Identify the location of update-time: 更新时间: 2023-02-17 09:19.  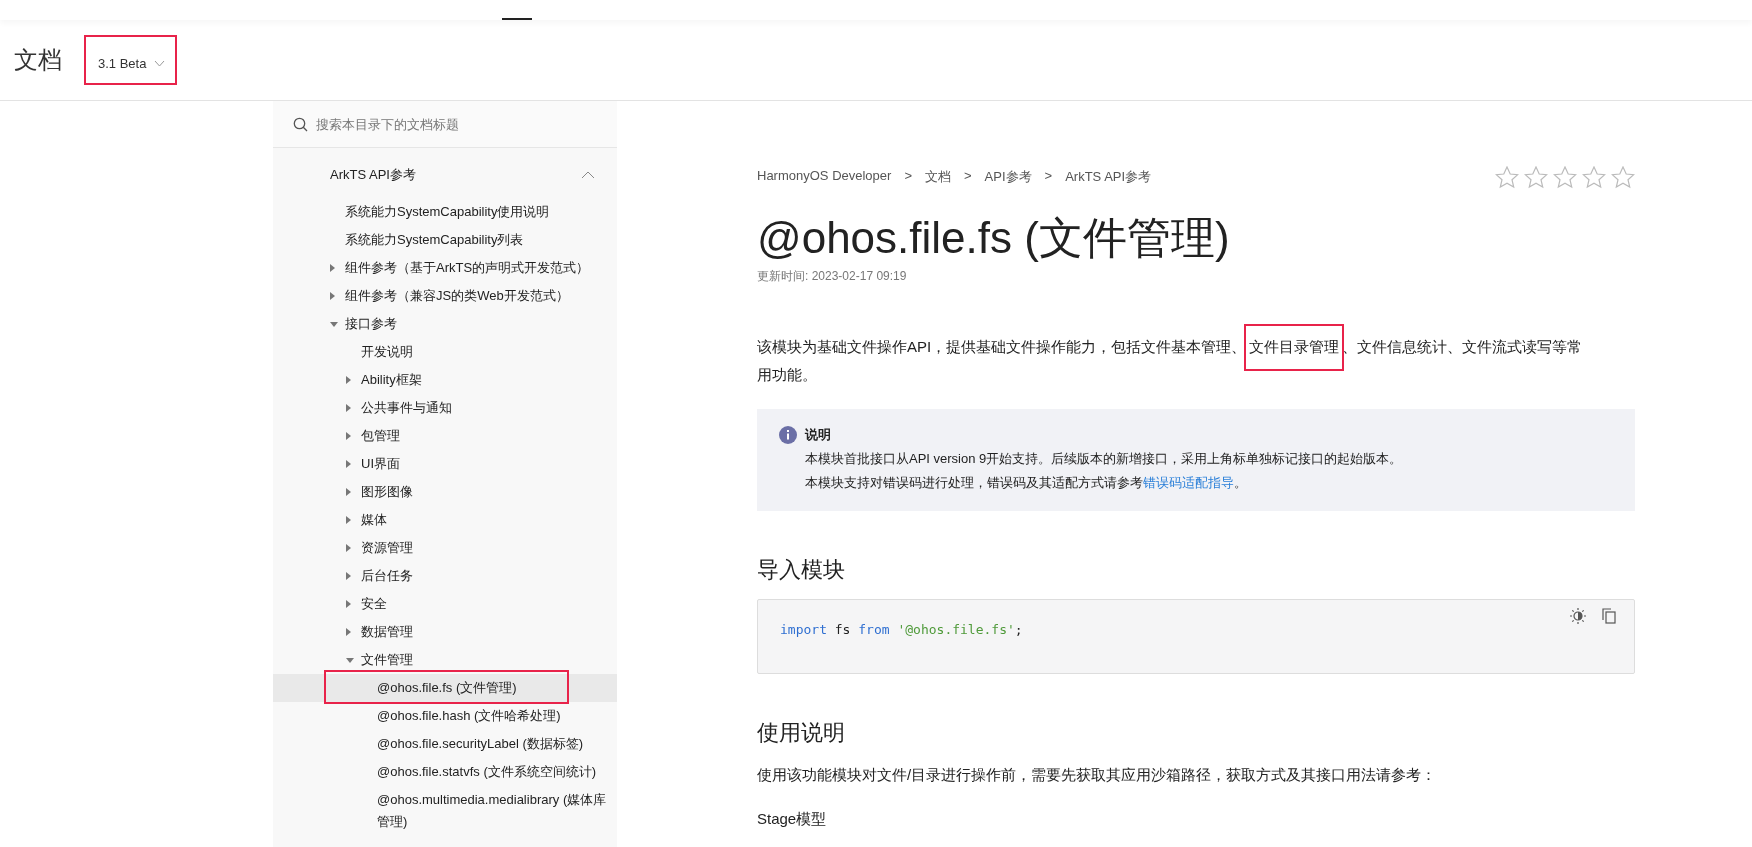
(832, 276).